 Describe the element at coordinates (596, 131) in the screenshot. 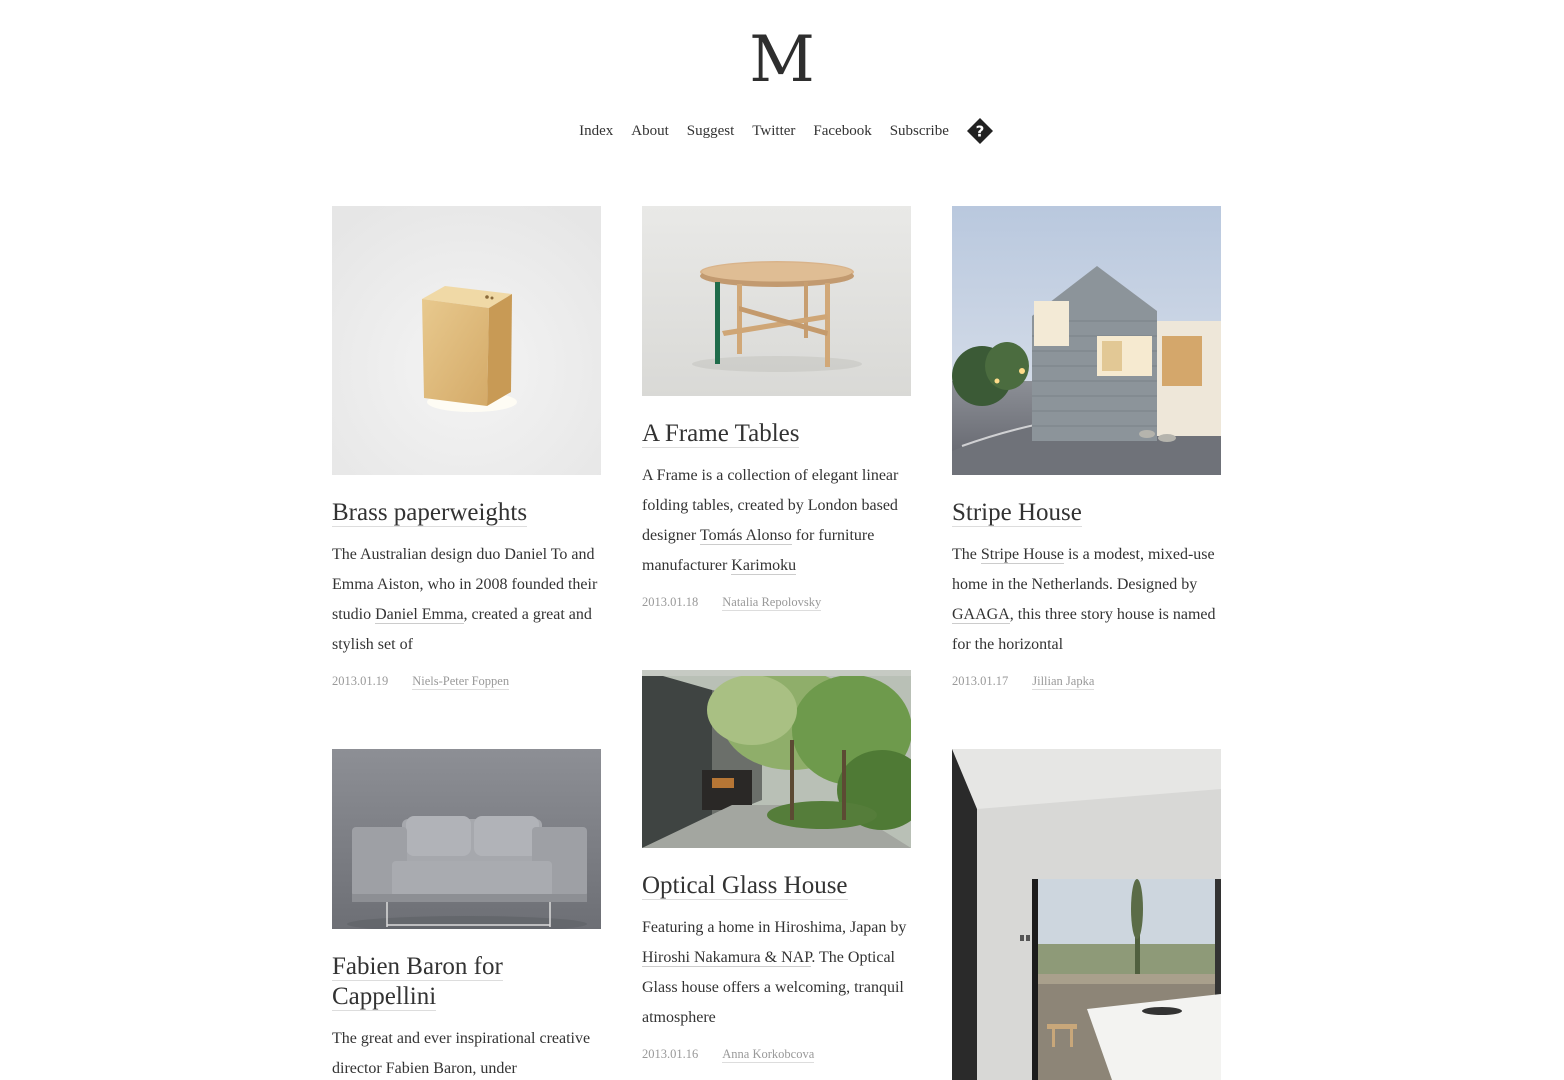

I see `nav-index: Index` at that location.